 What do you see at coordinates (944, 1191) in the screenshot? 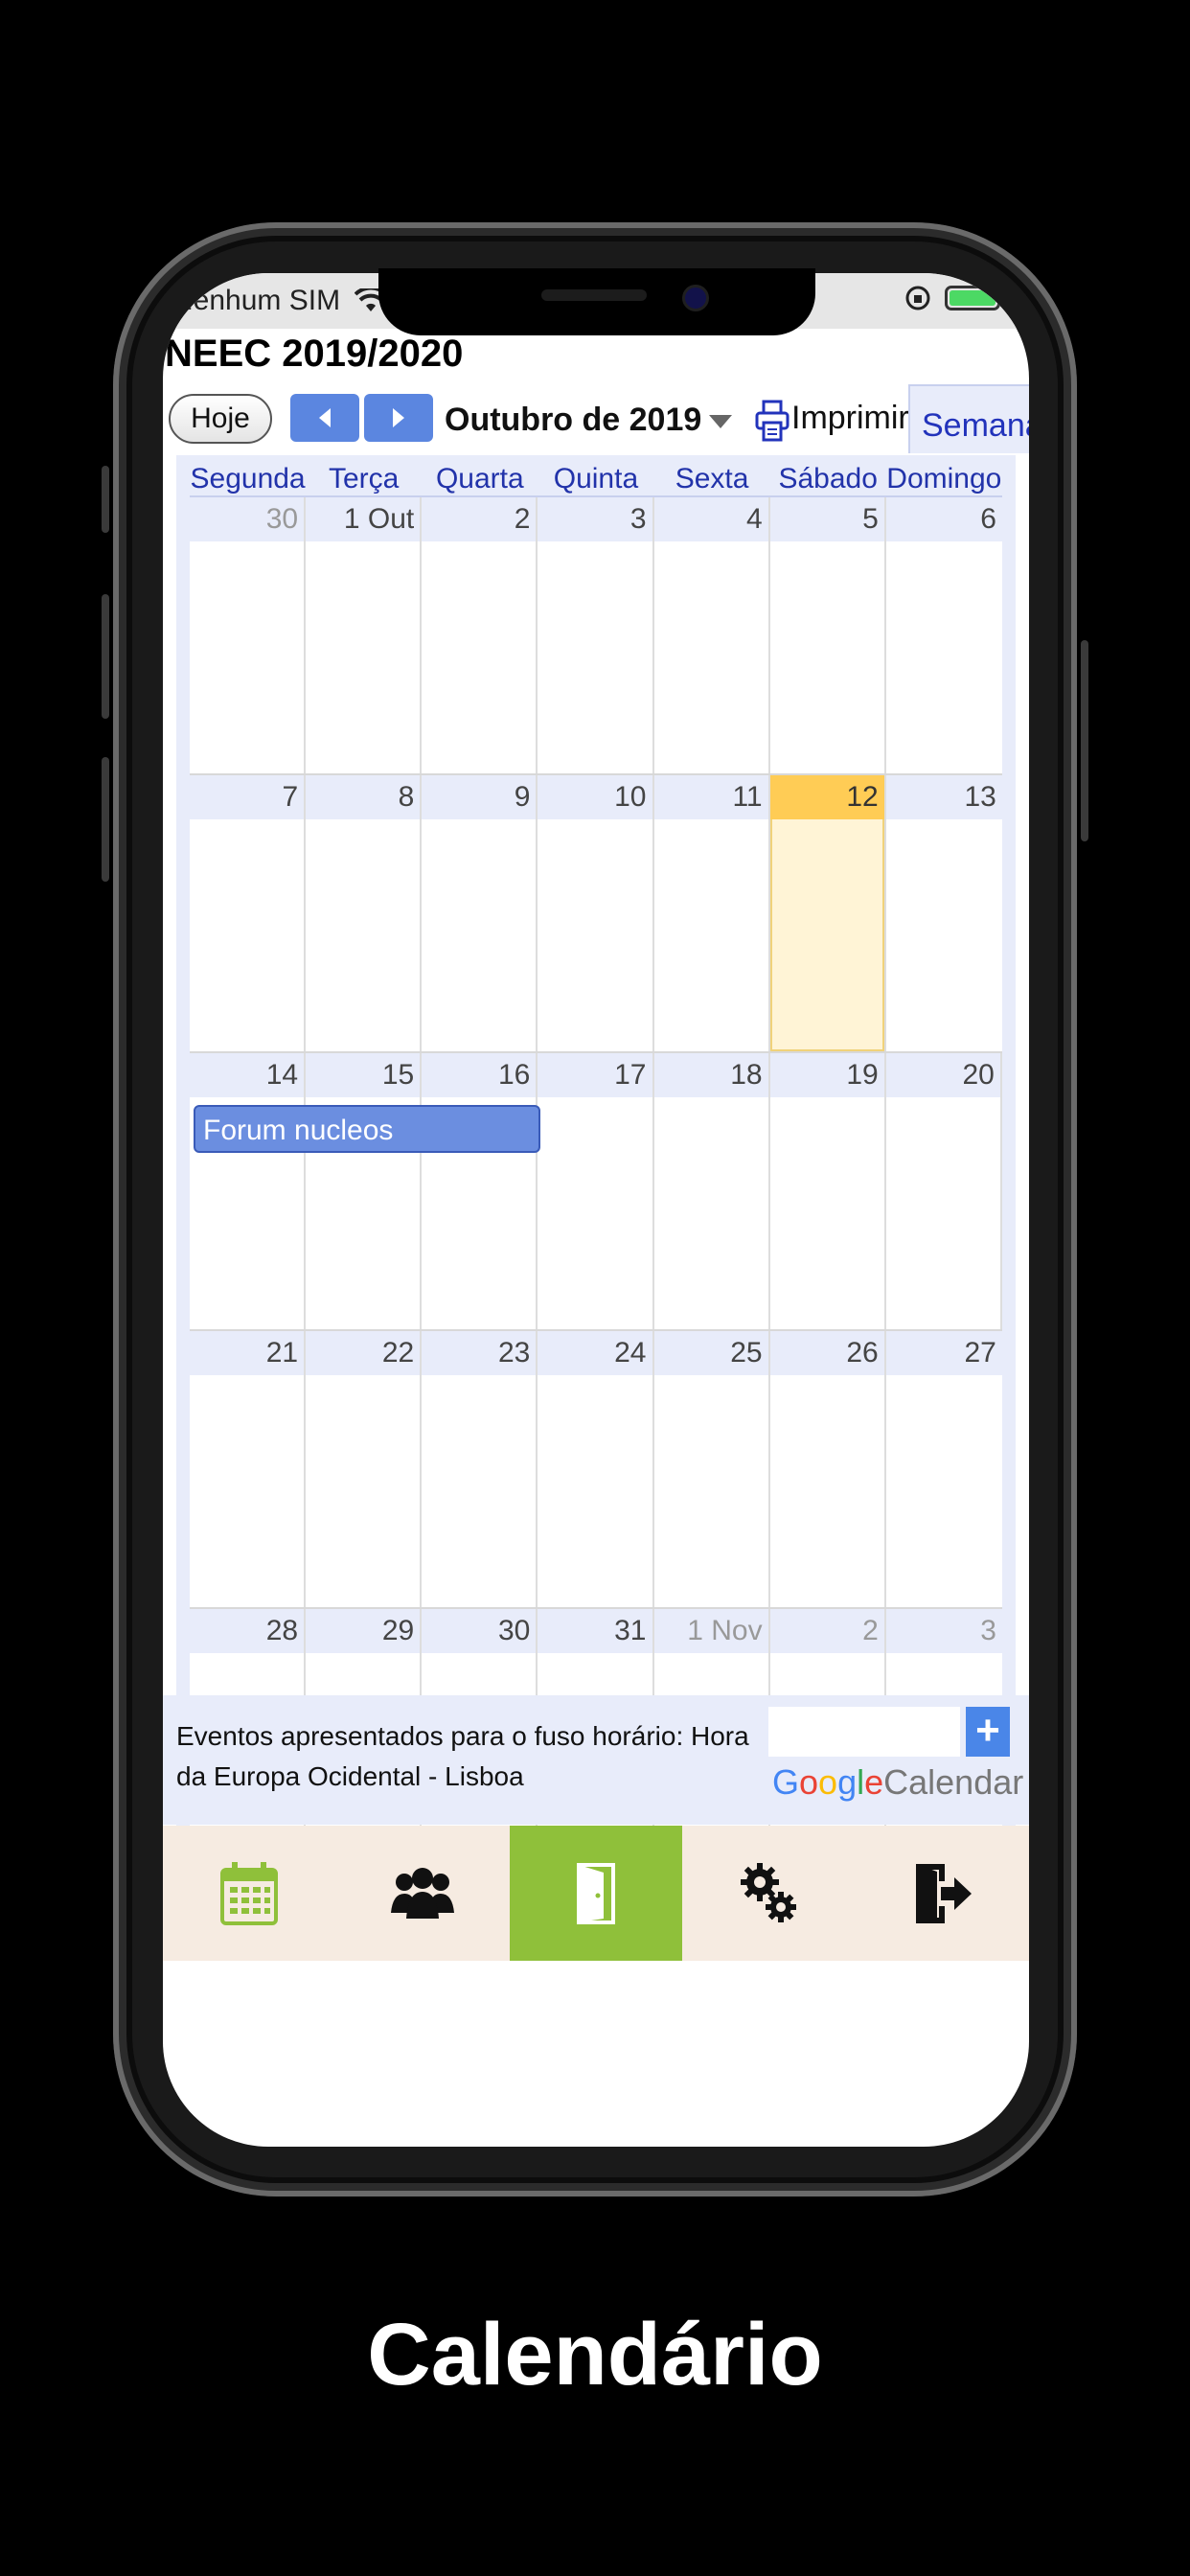
I see `calendar-day: 20` at bounding box center [944, 1191].